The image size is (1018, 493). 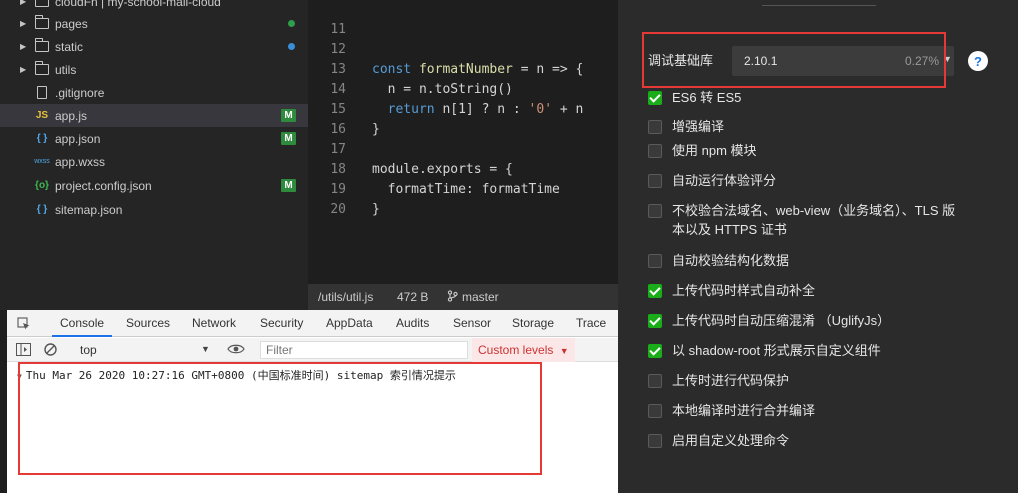 What do you see at coordinates (463, 148) in the screenshot?
I see `code-line: 17 module.exports = {` at bounding box center [463, 148].